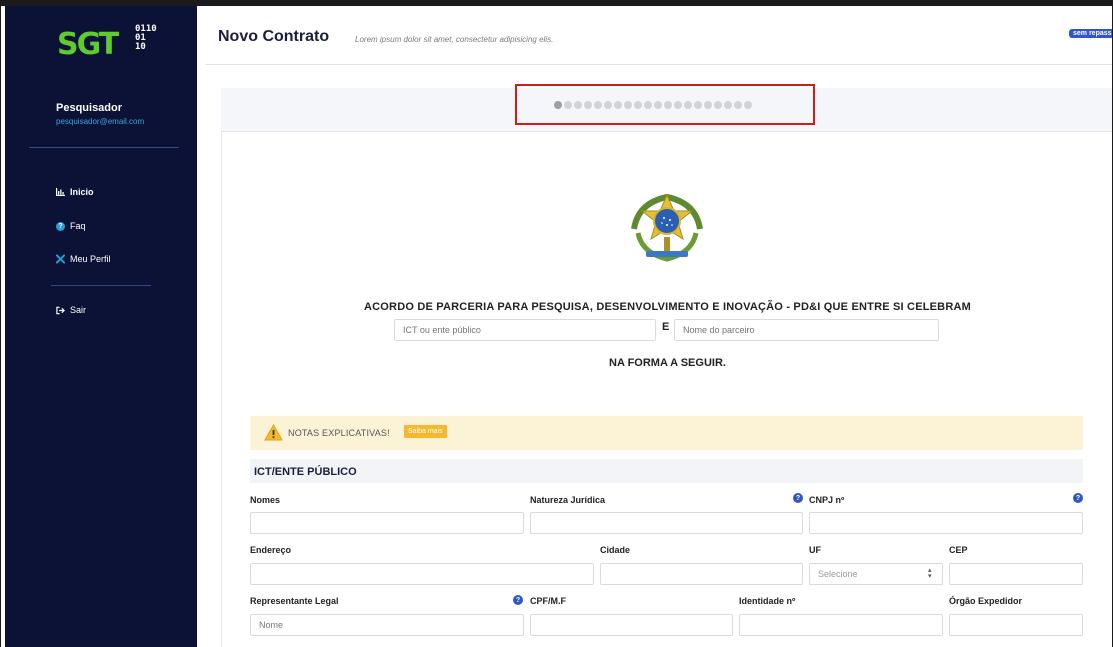  What do you see at coordinates (658, 64) in the screenshot?
I see `header-divider` at bounding box center [658, 64].